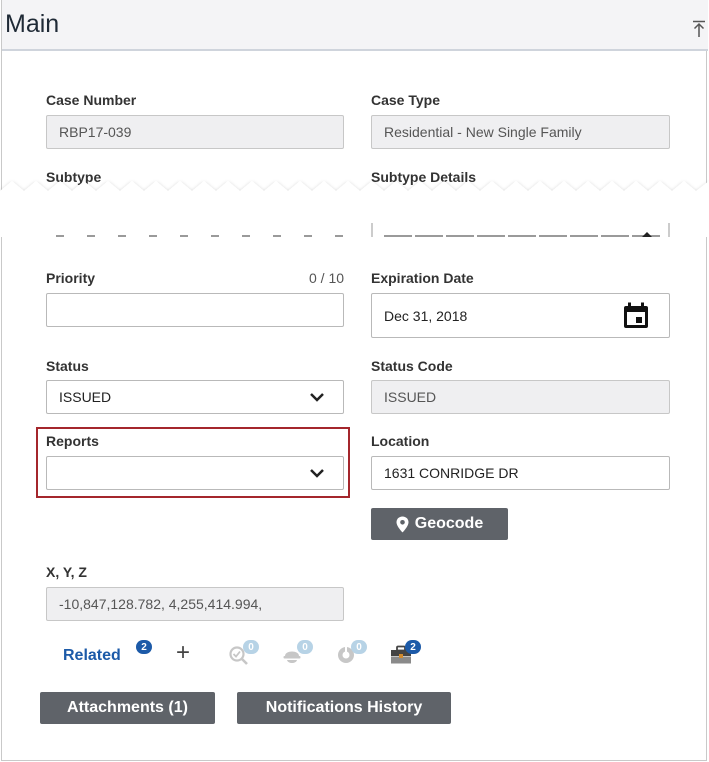 Image resolution: width=709 pixels, height=762 pixels. I want to click on notifications-history-label: Notifications History, so click(344, 707).